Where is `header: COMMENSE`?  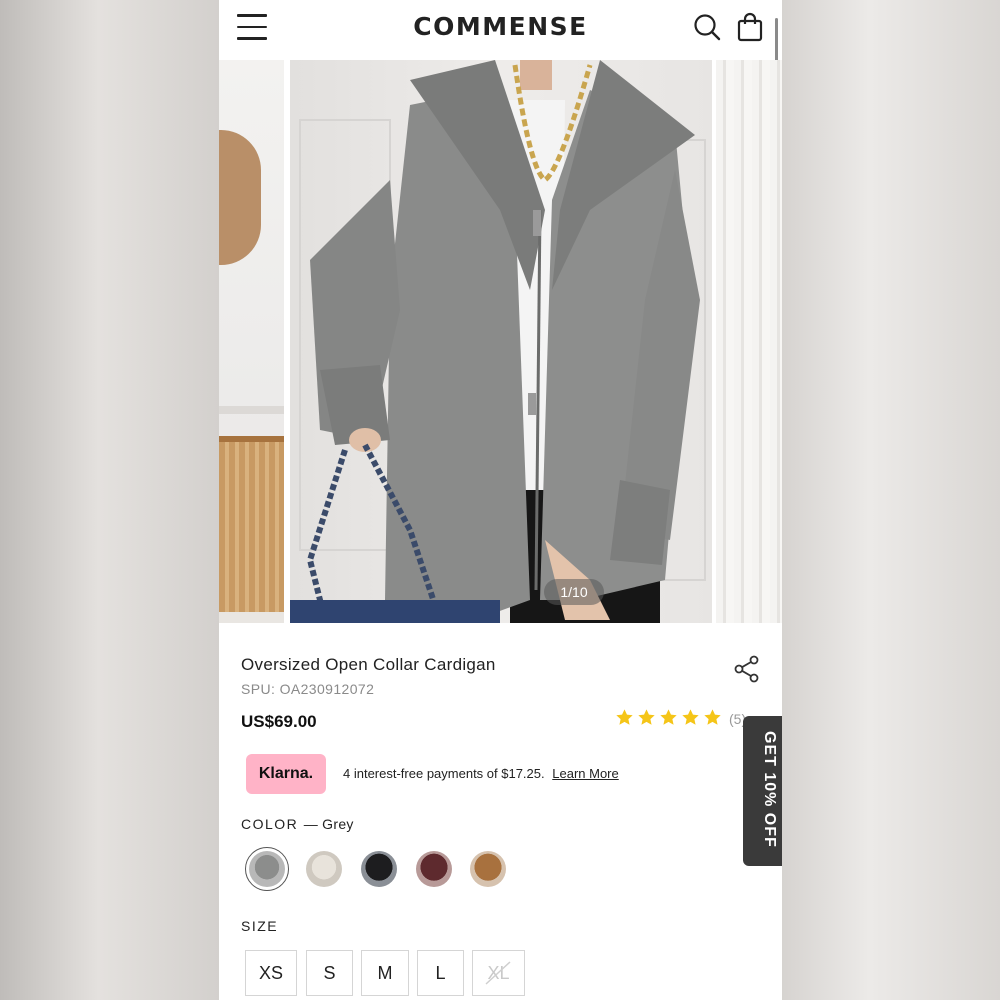
header: COMMENSE is located at coordinates (500, 29).